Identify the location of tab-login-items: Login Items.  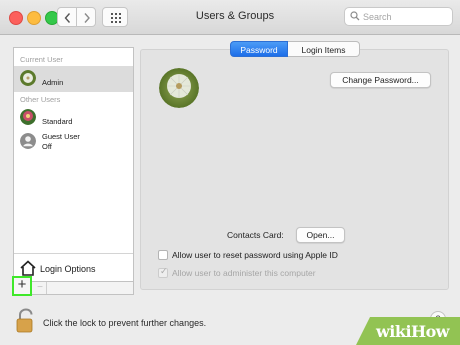
(324, 49).